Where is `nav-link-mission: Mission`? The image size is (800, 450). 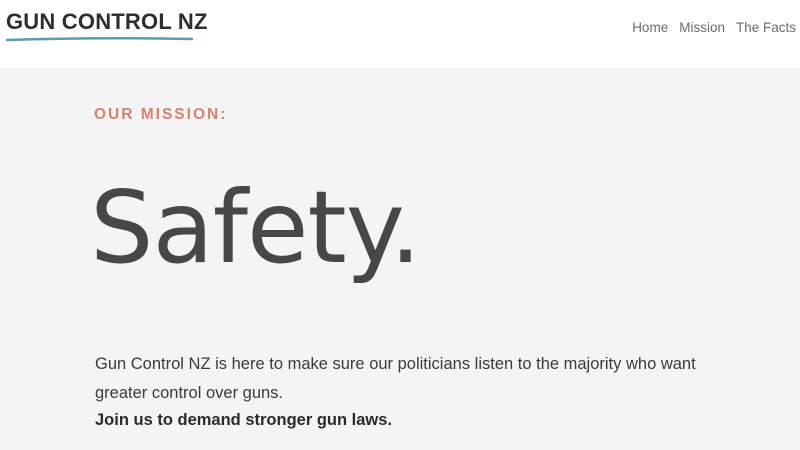 nav-link-mission: Mission is located at coordinates (702, 27).